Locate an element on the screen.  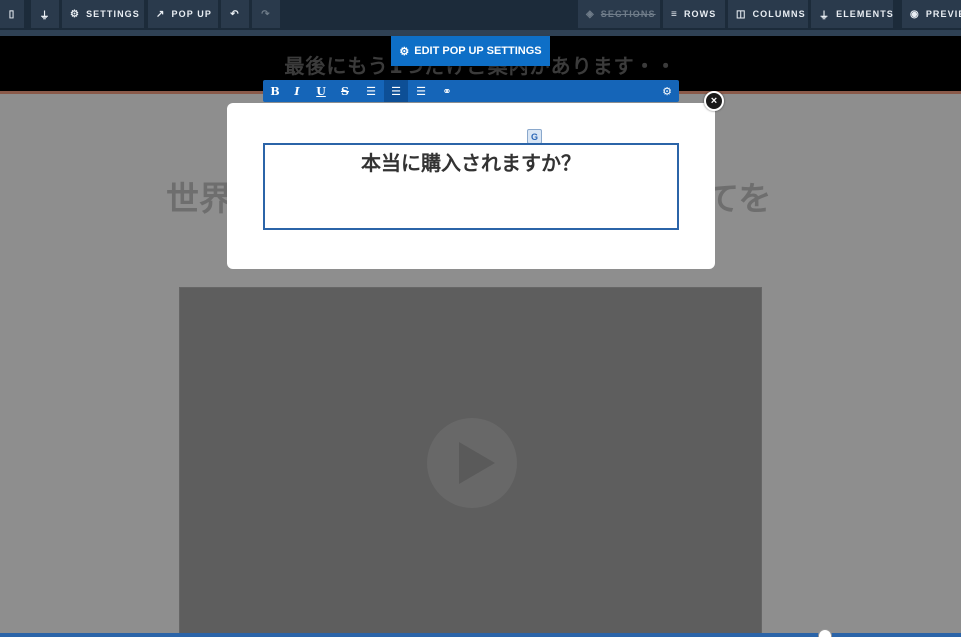
align-right-icon: ☰ is located at coordinates (421, 91).